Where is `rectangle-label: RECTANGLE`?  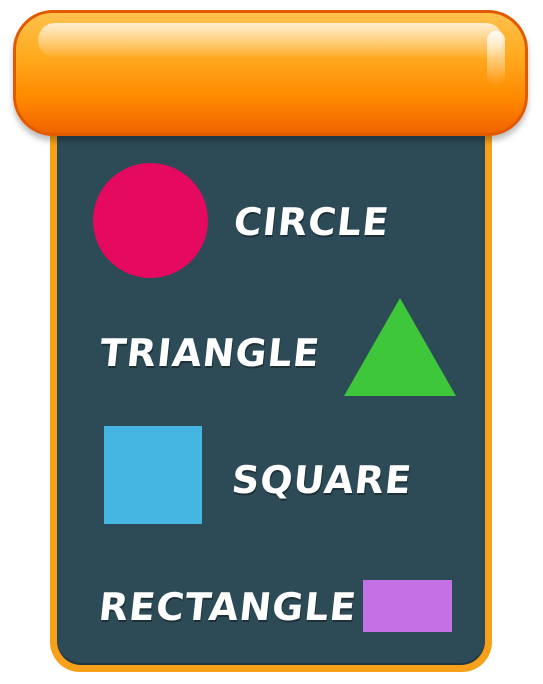 rectangle-label: RECTANGLE is located at coordinates (227, 607).